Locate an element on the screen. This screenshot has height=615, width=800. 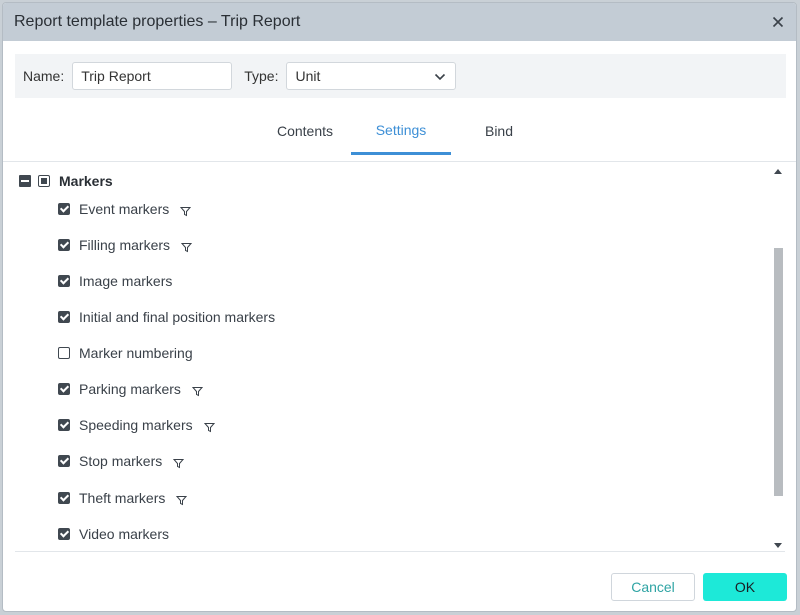
properties-form-row: Name: Type: Unit is located at coordinates (400, 76).